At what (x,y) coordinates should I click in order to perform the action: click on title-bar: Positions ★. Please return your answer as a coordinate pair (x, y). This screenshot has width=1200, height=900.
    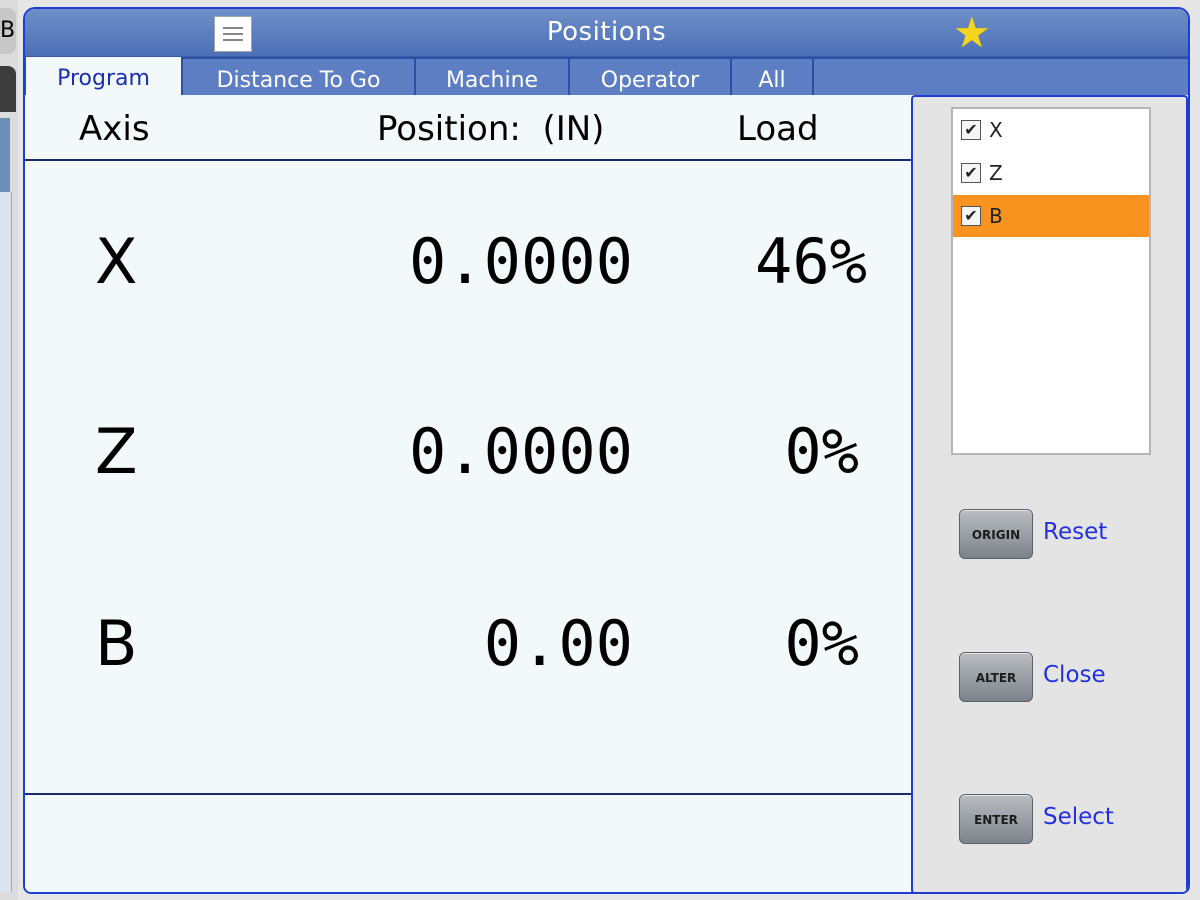
    Looking at the image, I should click on (606, 33).